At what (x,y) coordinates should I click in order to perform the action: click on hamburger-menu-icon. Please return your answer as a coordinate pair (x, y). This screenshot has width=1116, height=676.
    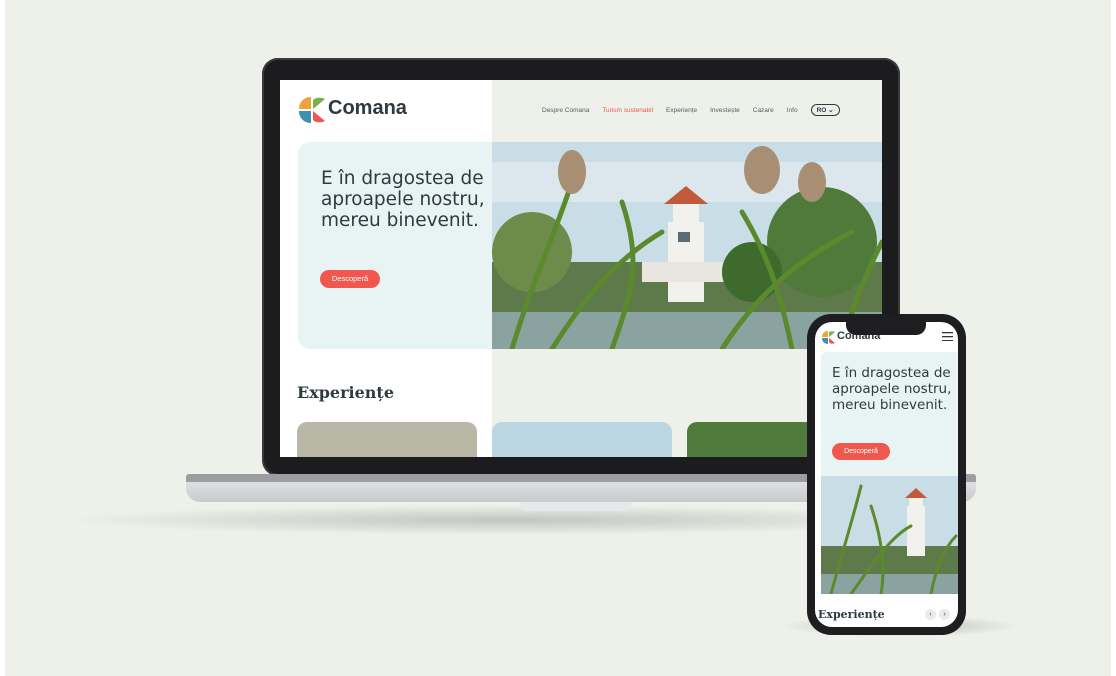
    Looking at the image, I should click on (947, 336).